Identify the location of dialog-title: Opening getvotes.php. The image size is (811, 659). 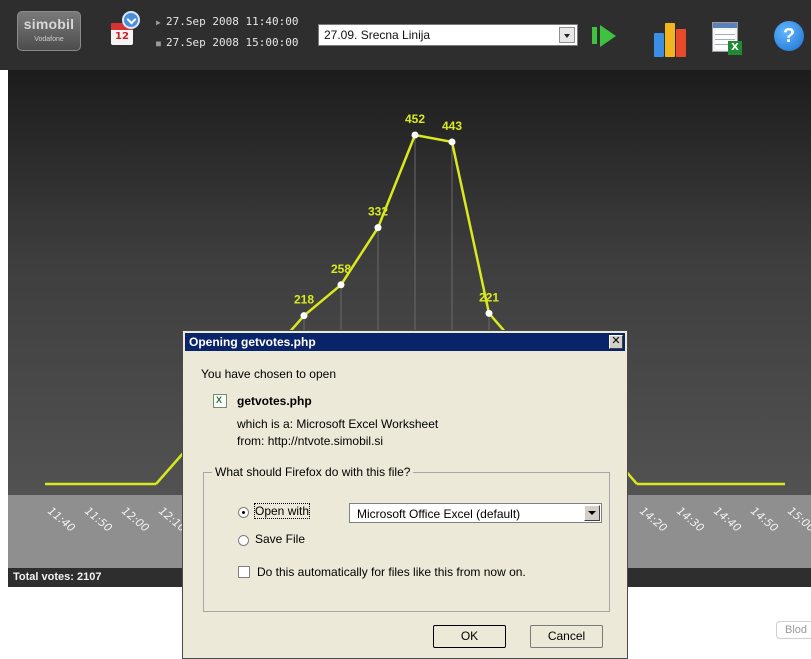
(252, 342).